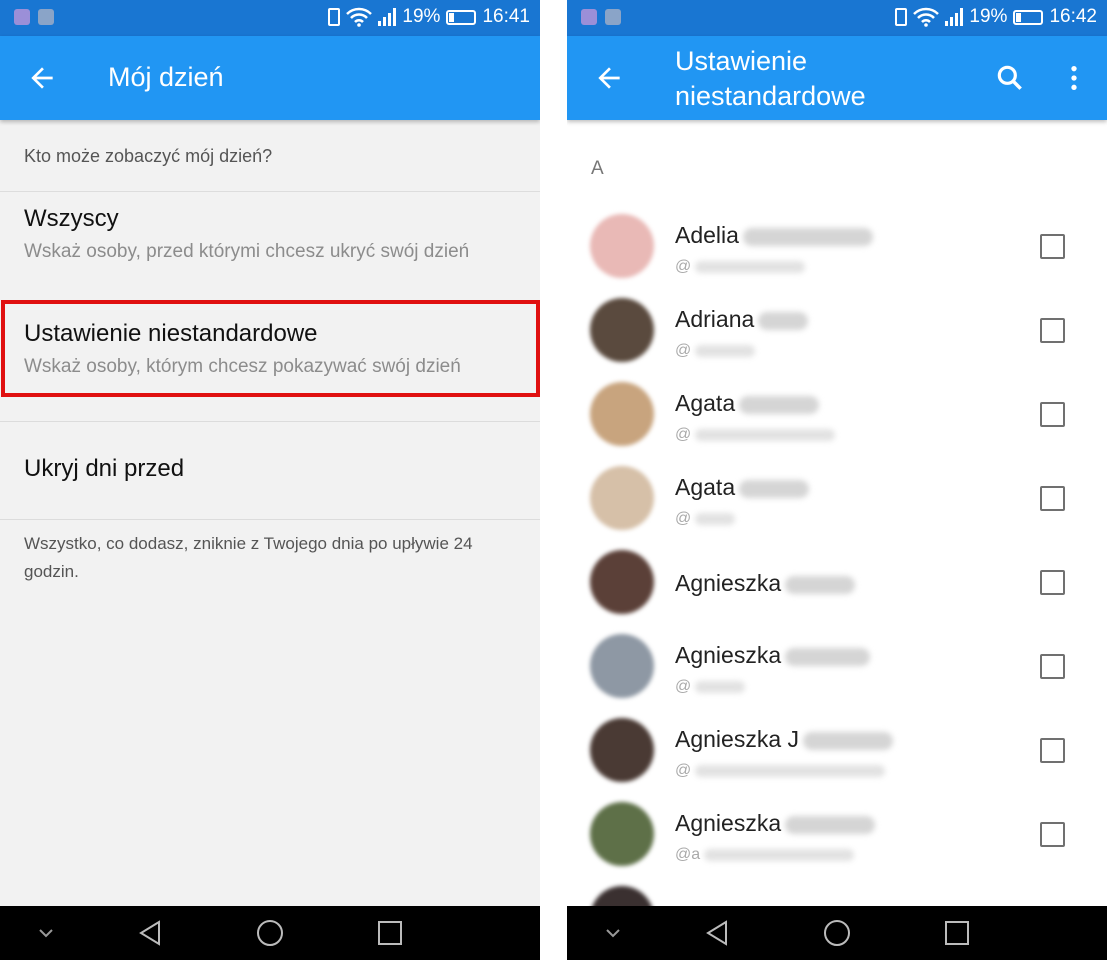 Image resolution: width=1107 pixels, height=960 pixels. Describe the element at coordinates (506, 16) in the screenshot. I see `clock: 16:41` at that location.